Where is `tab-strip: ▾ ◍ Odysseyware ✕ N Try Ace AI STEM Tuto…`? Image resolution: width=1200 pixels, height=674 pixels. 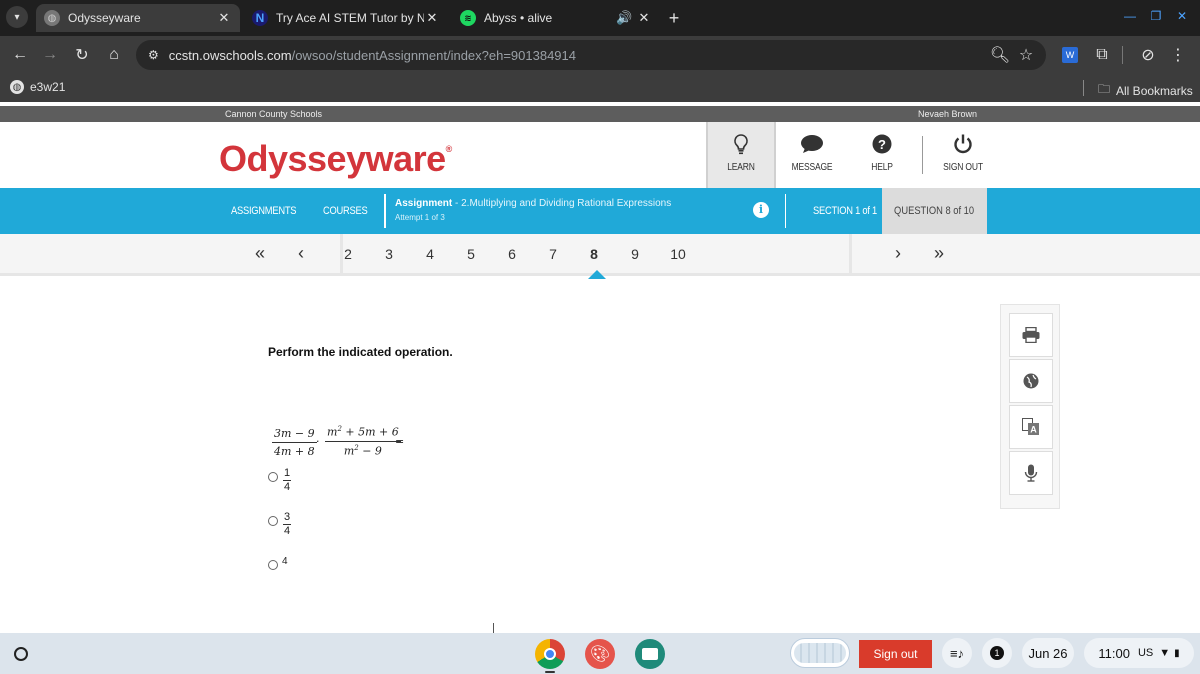
tab-strip: ▾ ◍ Odysseyware ✕ N Try Ace AI STEM Tuto… is located at coordinates (600, 18).